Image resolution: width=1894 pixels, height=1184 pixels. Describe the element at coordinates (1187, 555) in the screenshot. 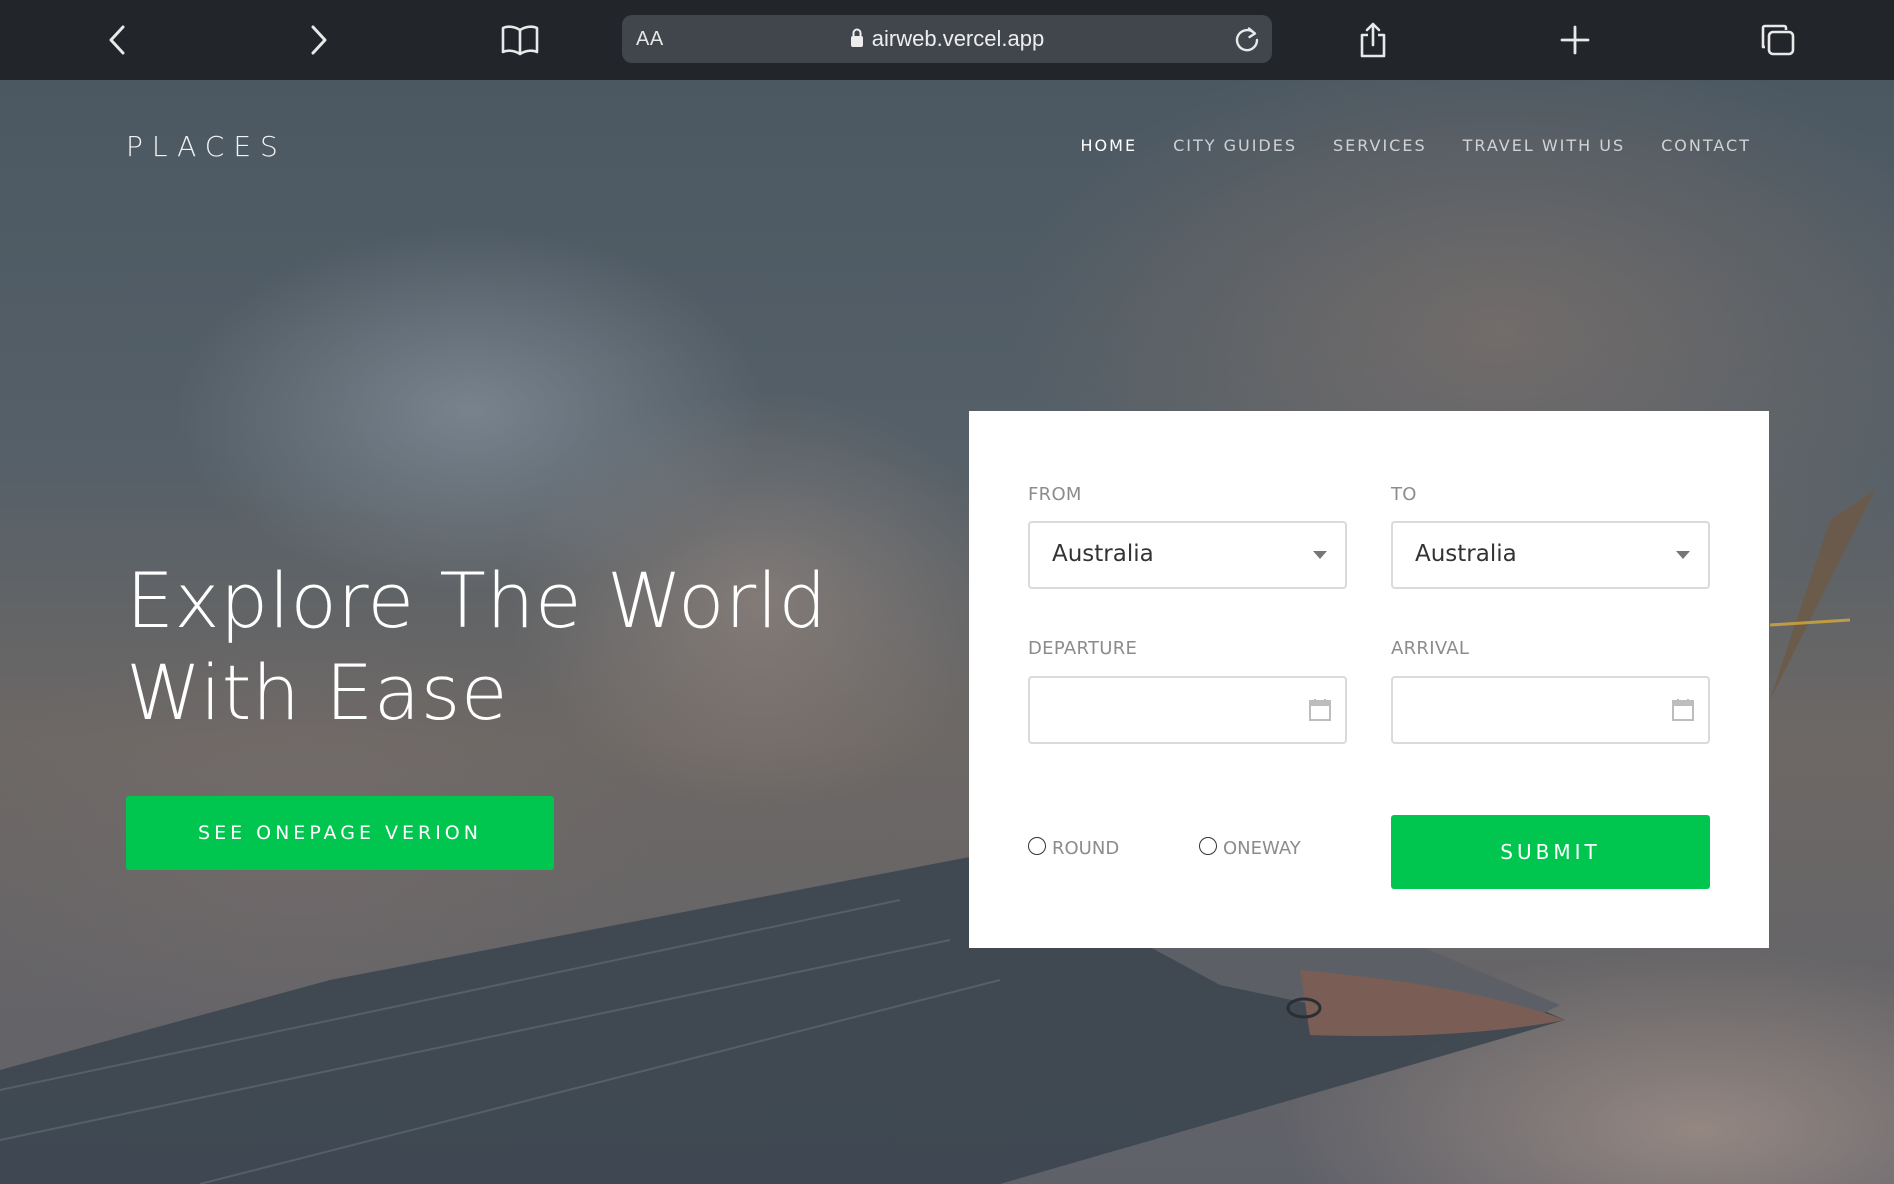

I see `from-select: Australia` at that location.